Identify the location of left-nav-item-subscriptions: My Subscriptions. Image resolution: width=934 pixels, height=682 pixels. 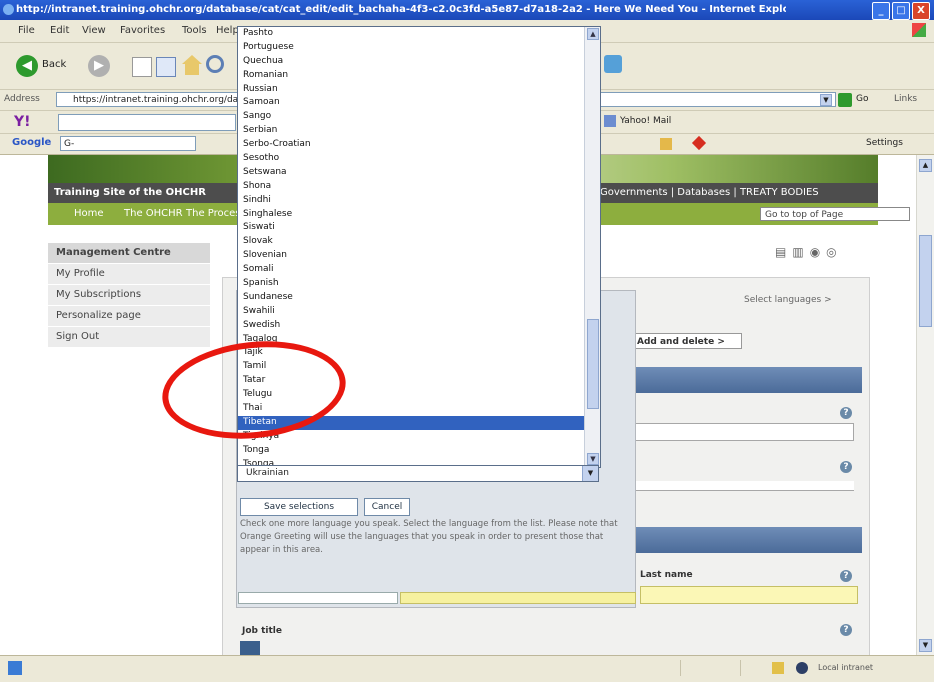
(129, 295).